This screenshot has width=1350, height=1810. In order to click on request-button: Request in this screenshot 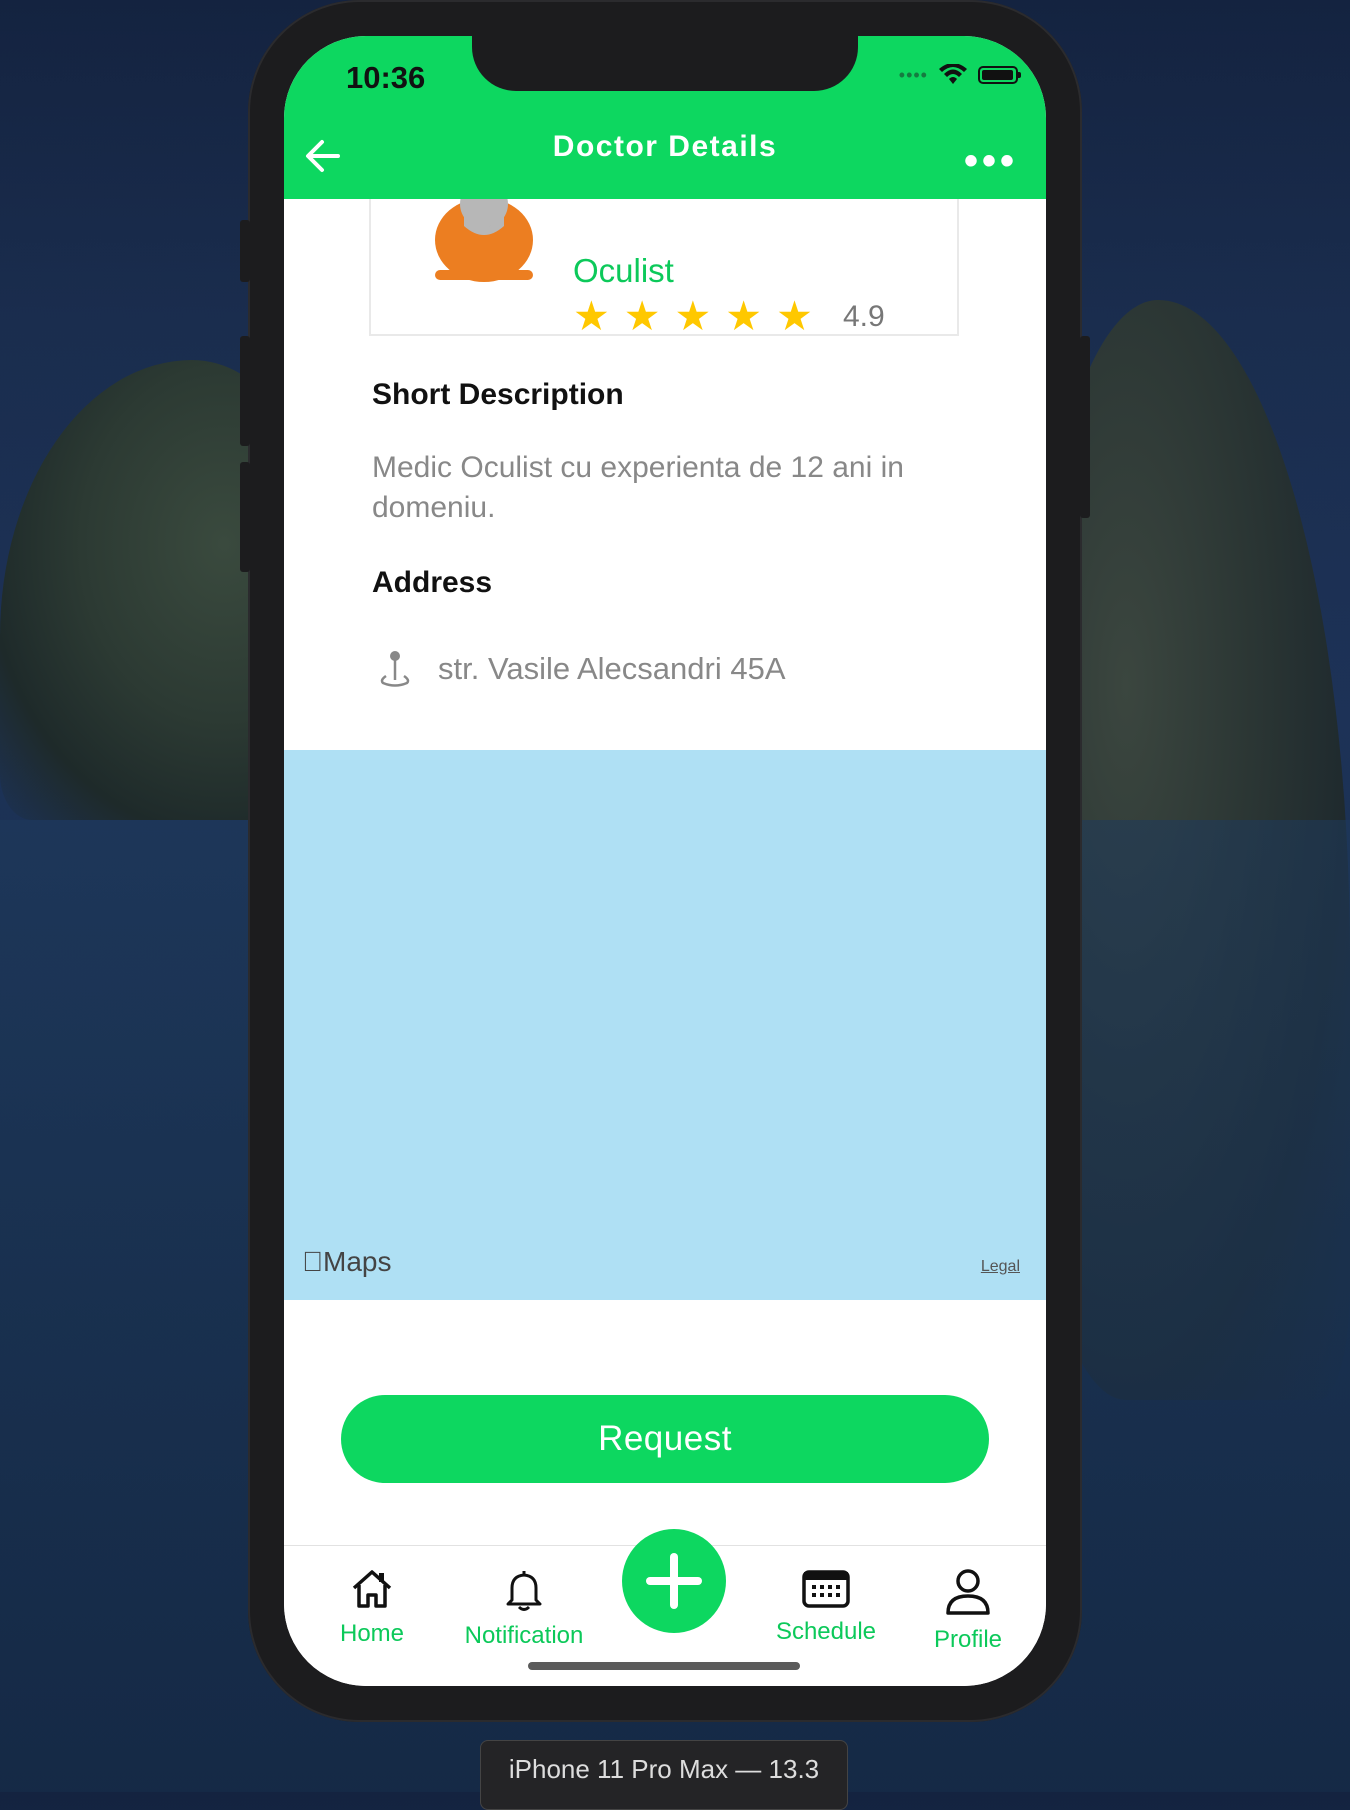, I will do `click(665, 1439)`.